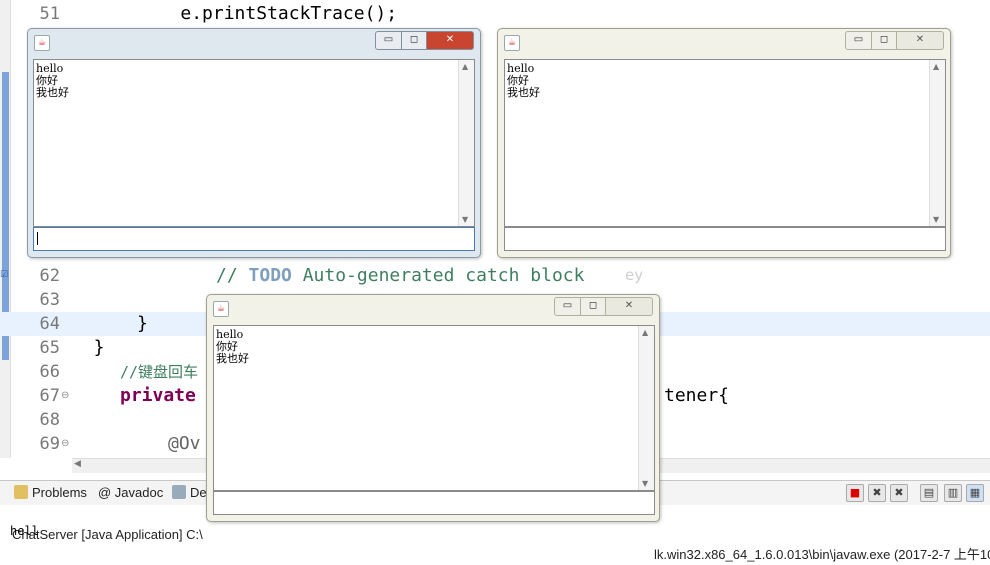 This screenshot has height=565, width=990. What do you see at coordinates (953, 493) in the screenshot?
I see `scroll-lock-button: ▥` at bounding box center [953, 493].